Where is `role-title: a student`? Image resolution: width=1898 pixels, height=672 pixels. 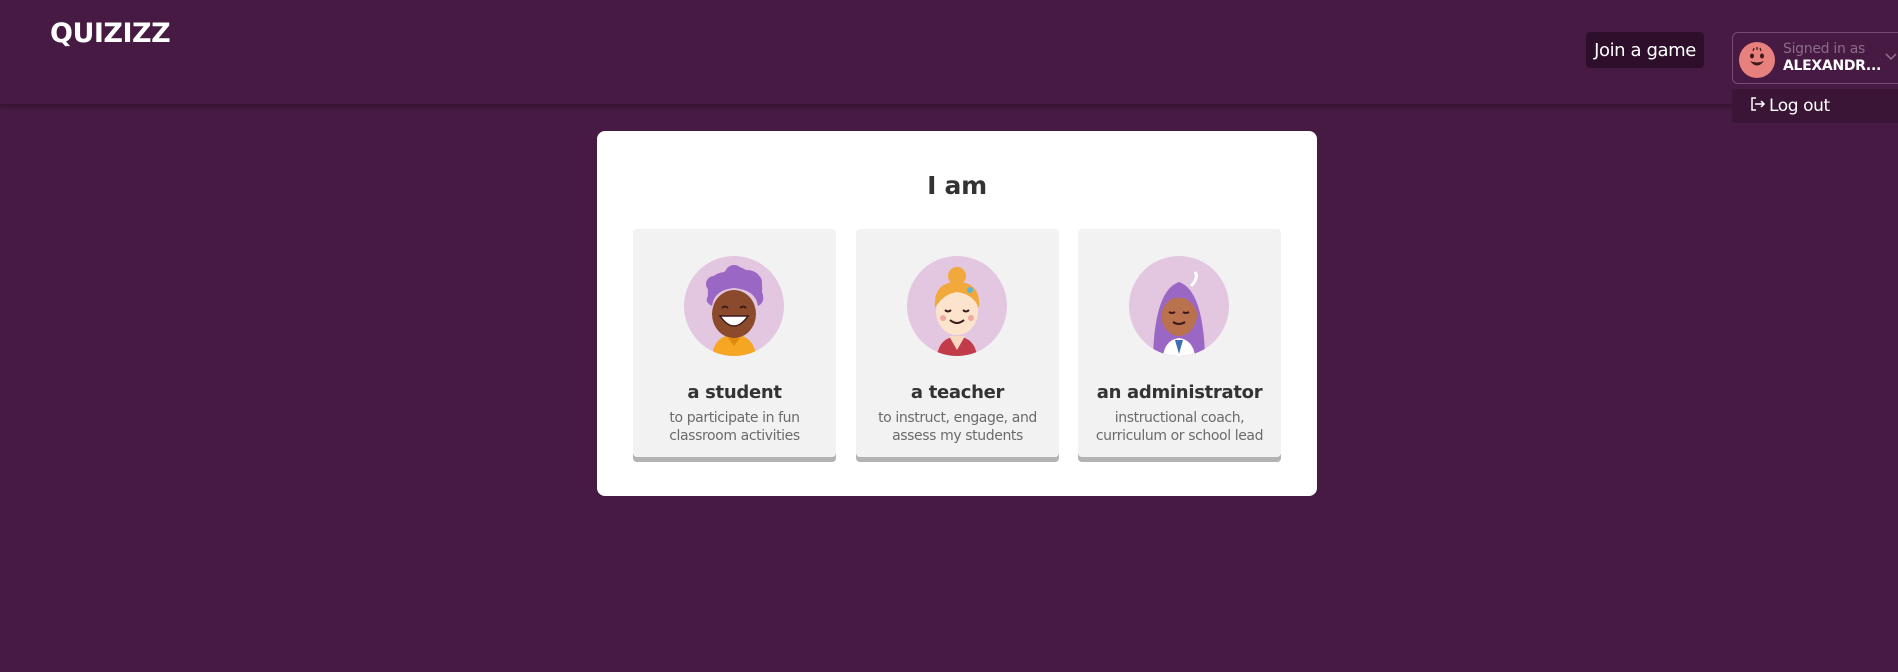
role-title: a student is located at coordinates (734, 392).